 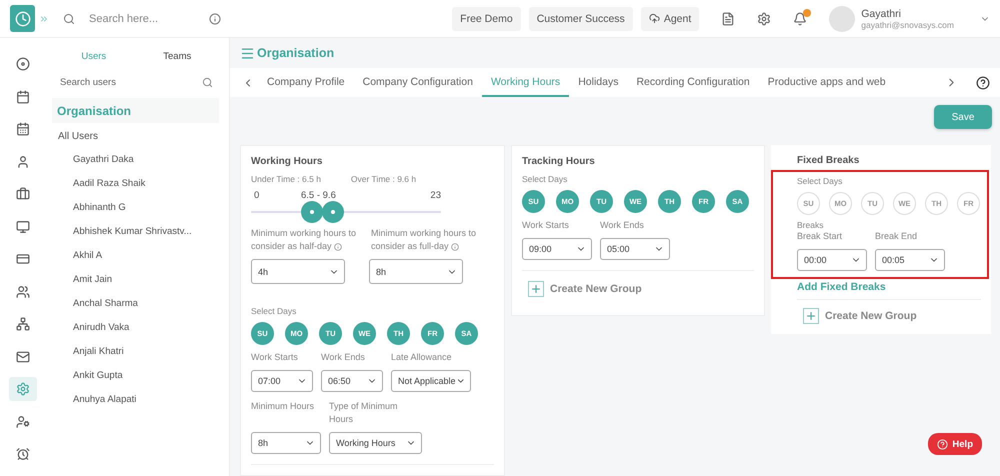 What do you see at coordinates (135, 280) in the screenshot?
I see `user-item: Amit Jain` at bounding box center [135, 280].